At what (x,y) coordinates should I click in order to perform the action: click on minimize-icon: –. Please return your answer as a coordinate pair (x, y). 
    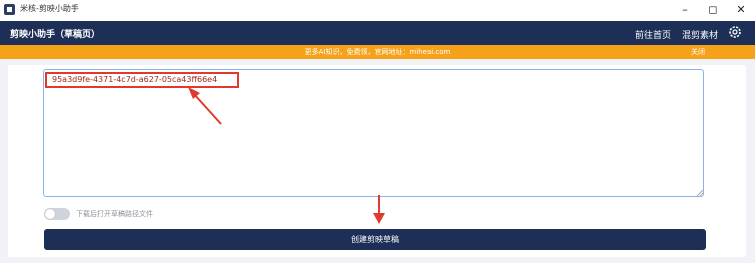
    Looking at the image, I should click on (685, 10).